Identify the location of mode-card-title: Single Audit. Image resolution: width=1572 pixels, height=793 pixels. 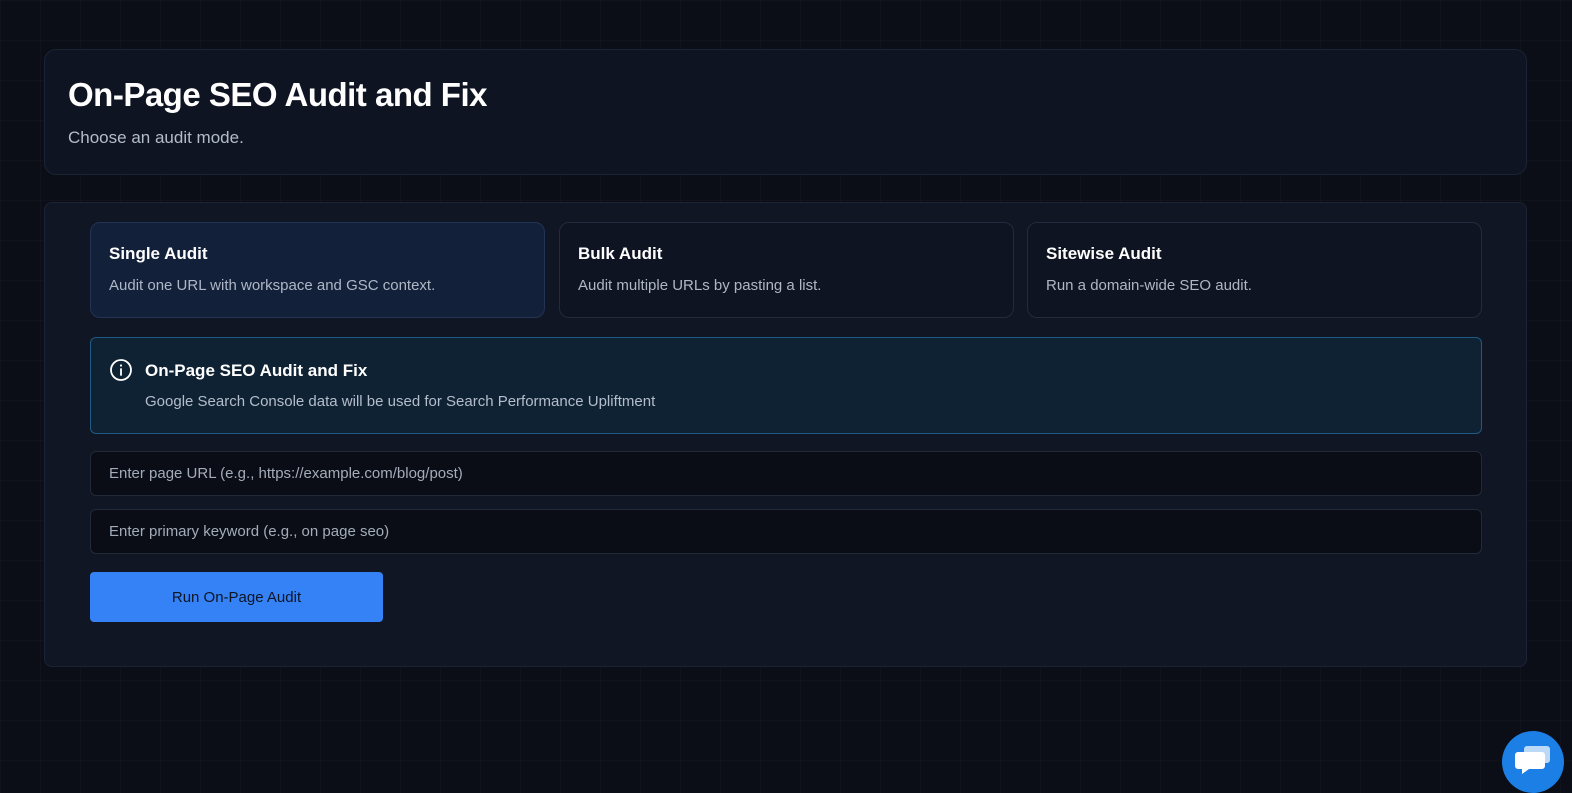
(158, 253).